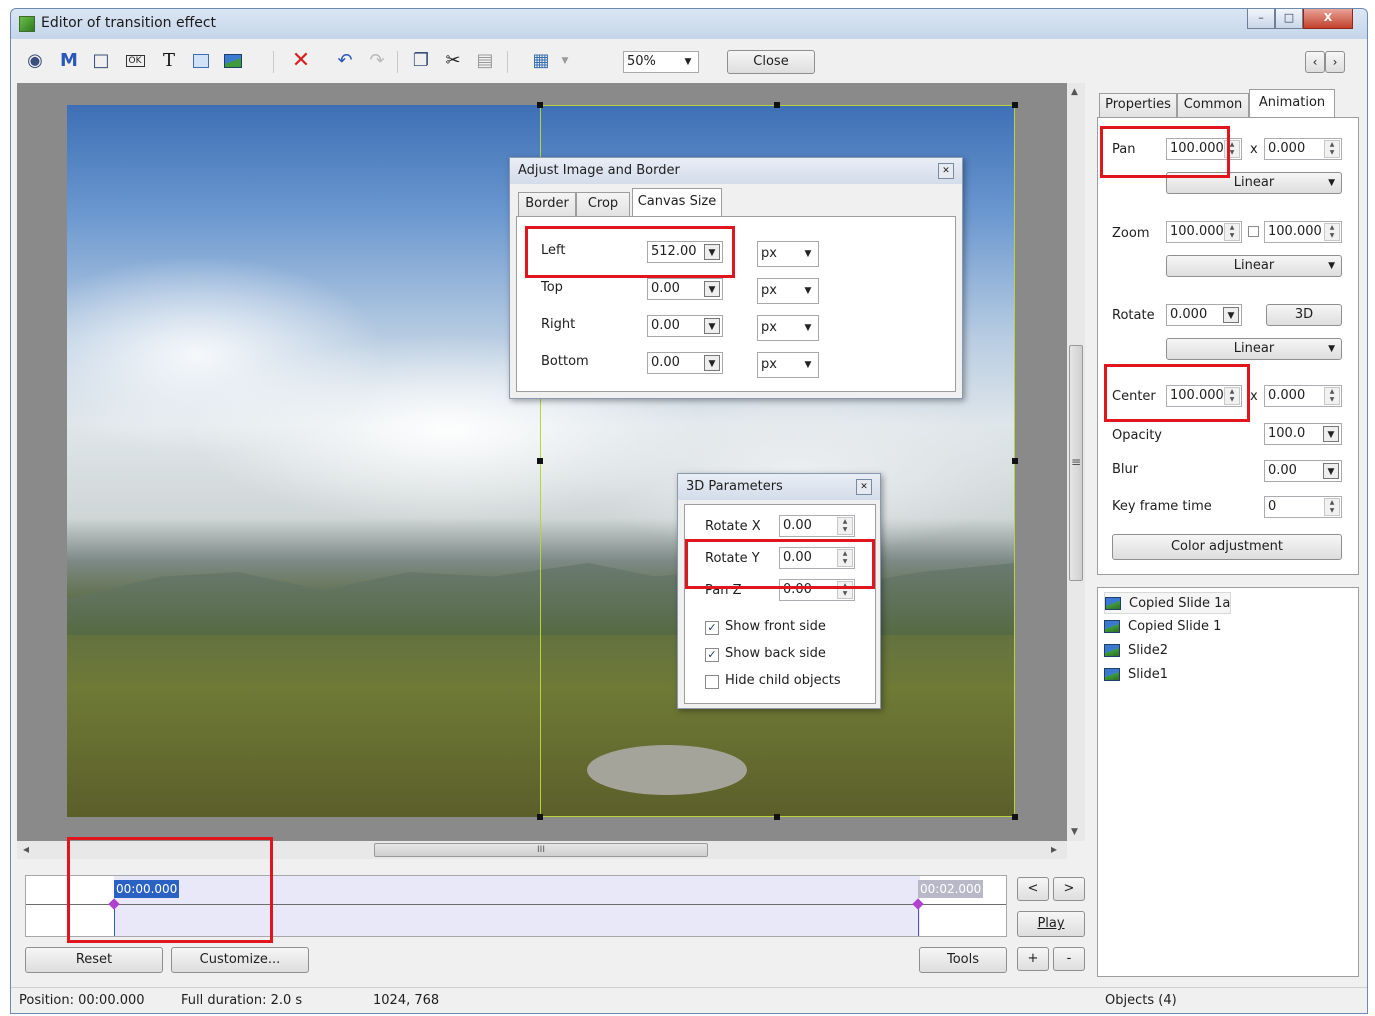  I want to click on scroll-up-icon: ▲, so click(1074, 92).